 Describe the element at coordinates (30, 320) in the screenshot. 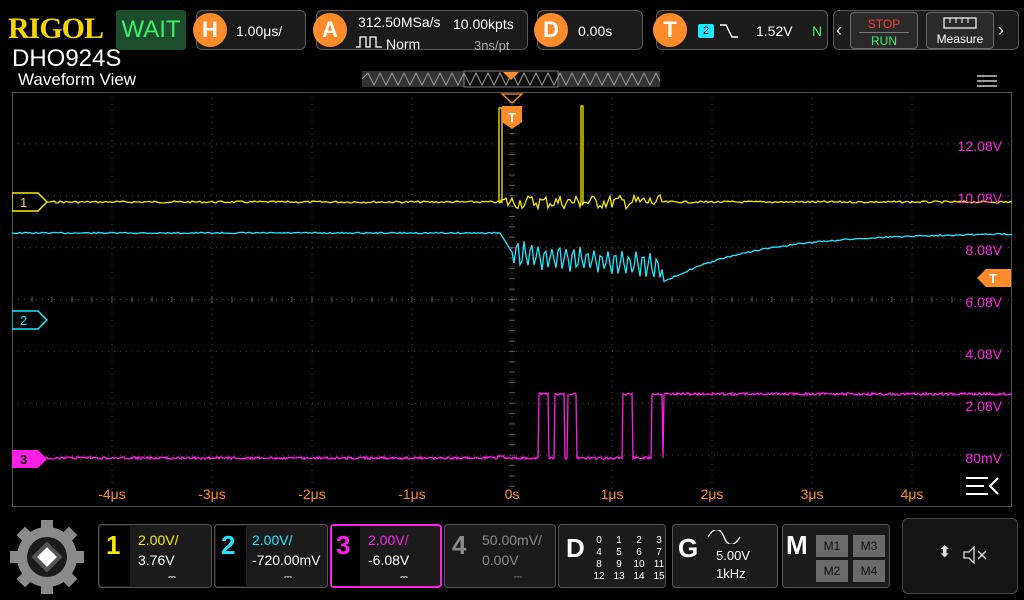

I see `ch2-marker` at that location.